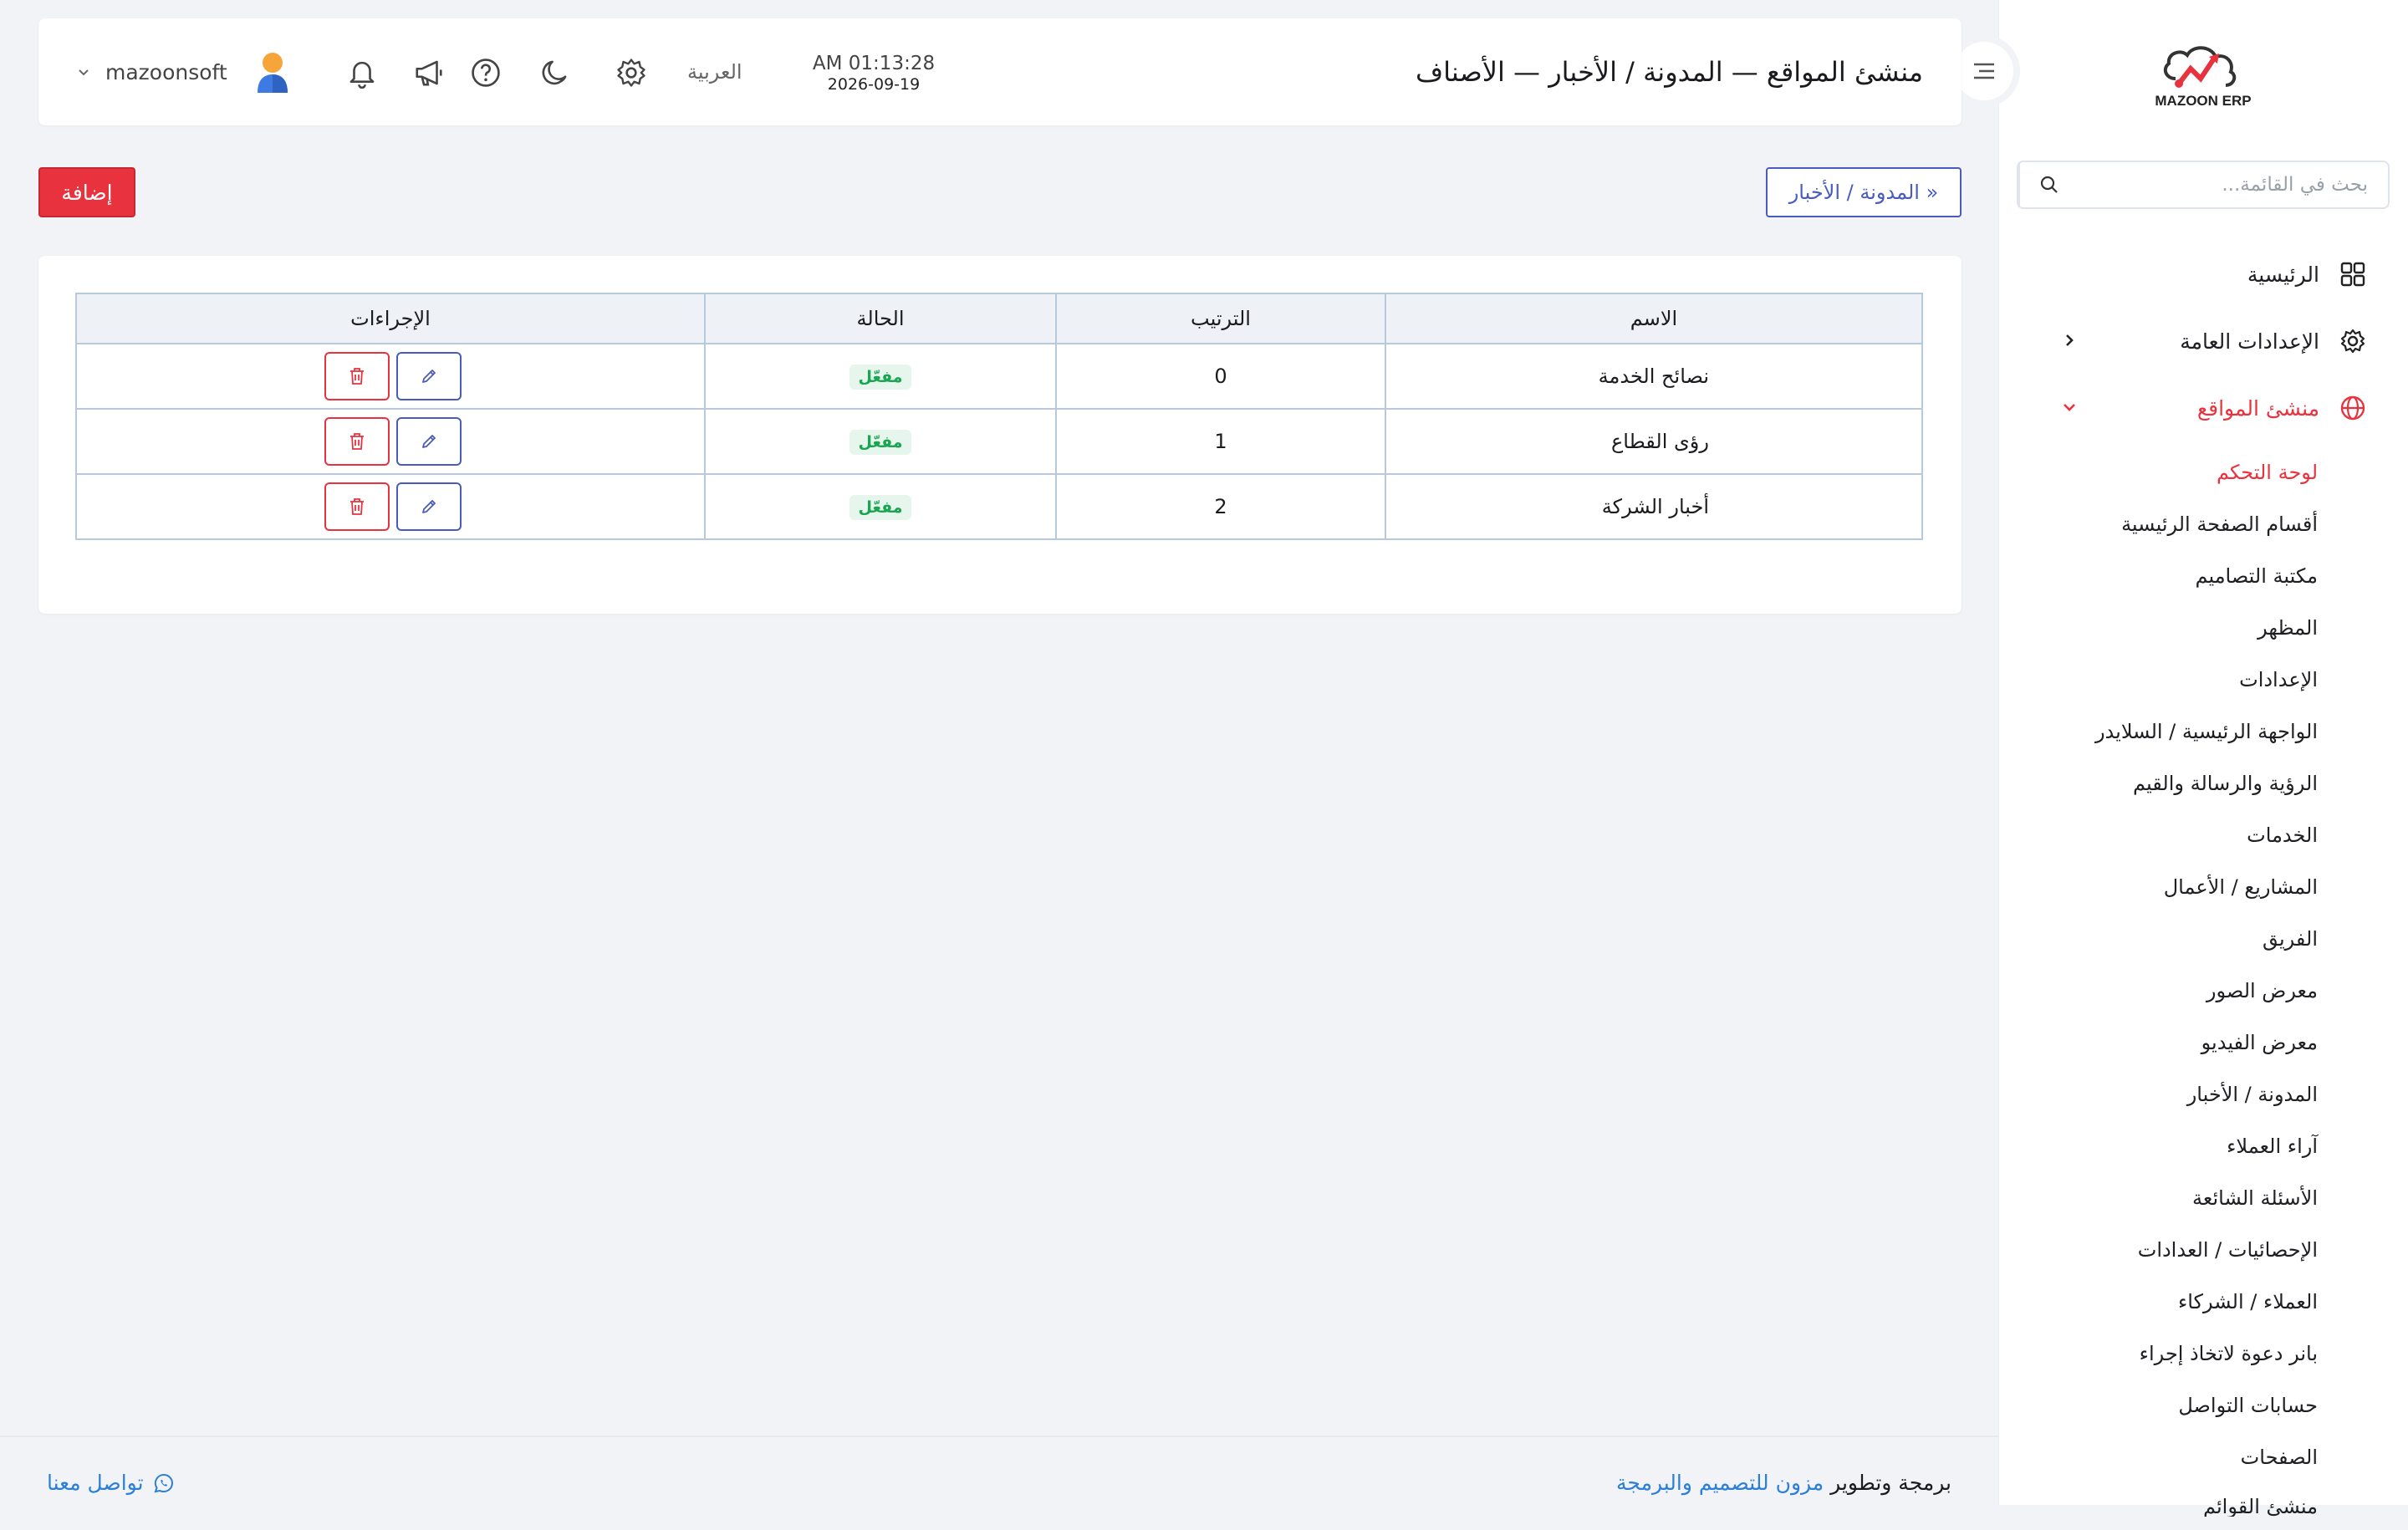 This screenshot has width=2408, height=1530. Describe the element at coordinates (2250, 341) in the screenshot. I see `sidebar-item-label: الإعدادات العامة` at that location.